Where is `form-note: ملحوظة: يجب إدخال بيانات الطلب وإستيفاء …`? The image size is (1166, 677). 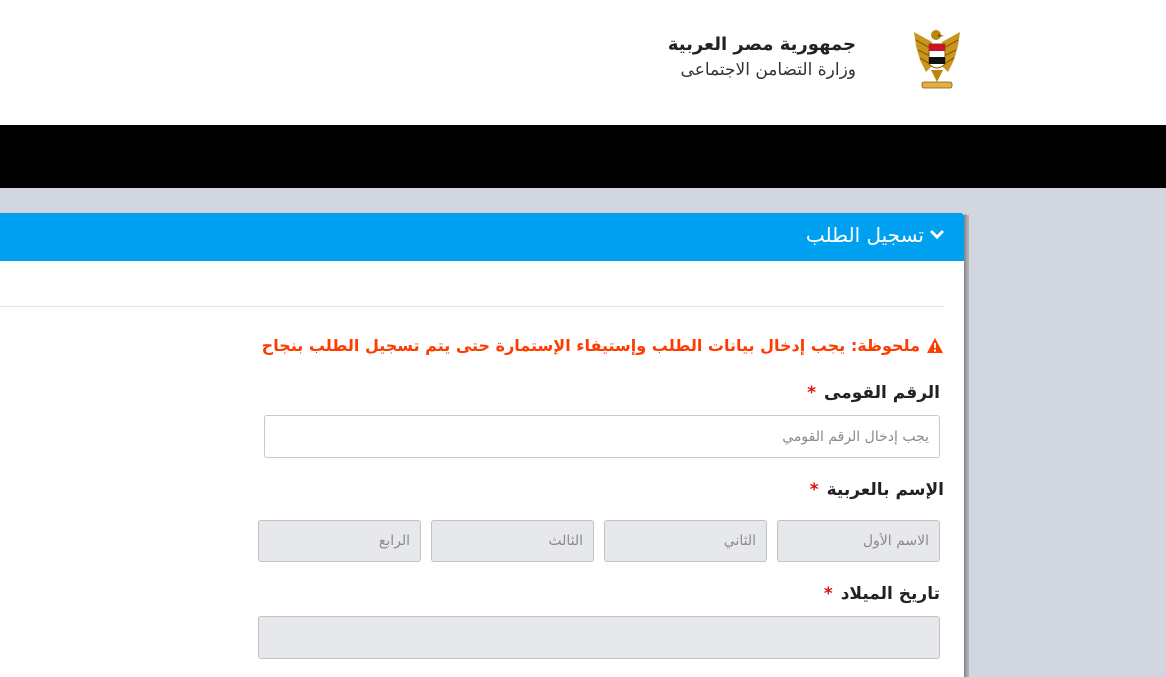
form-note: ملحوظة: يجب إدخال بيانات الطلب وإستيفاء … is located at coordinates (603, 345).